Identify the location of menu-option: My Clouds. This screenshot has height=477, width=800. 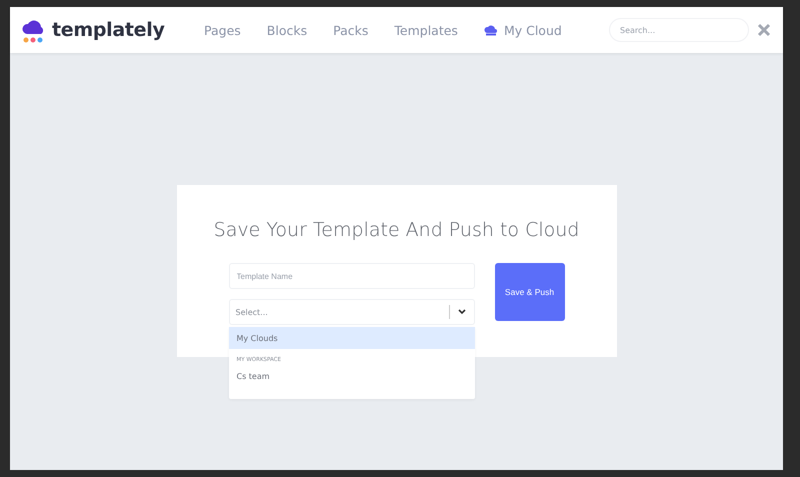
(351, 338).